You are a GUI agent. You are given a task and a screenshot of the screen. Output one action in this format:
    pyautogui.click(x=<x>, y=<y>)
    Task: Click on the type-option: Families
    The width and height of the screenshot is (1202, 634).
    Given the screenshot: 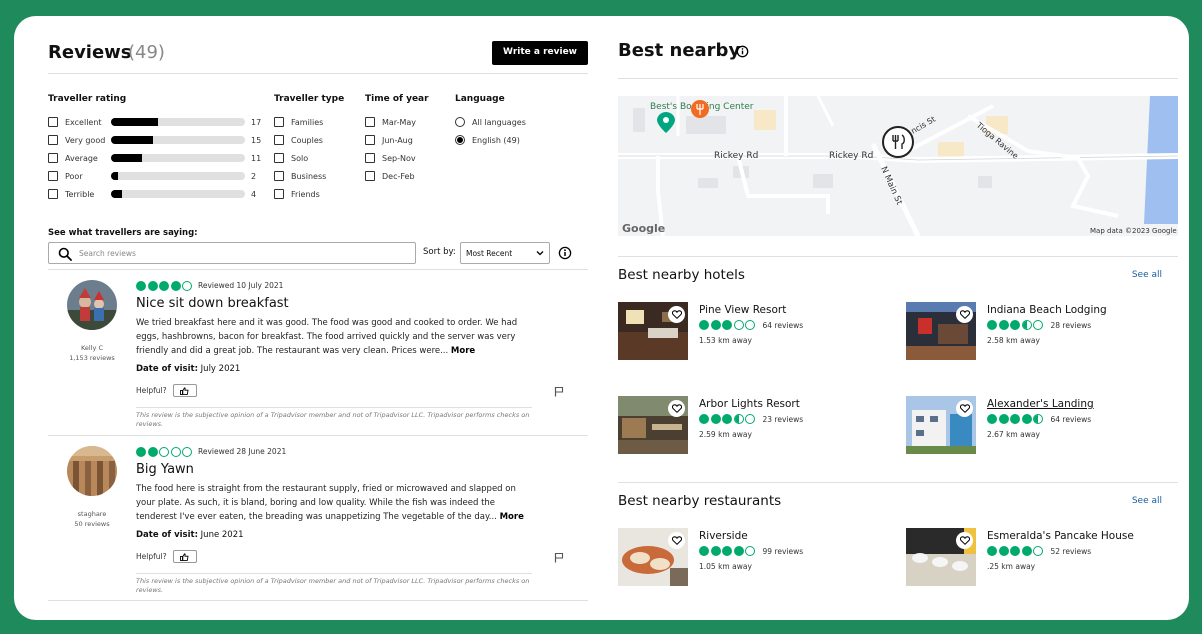 What is the action you would take?
    pyautogui.click(x=309, y=122)
    